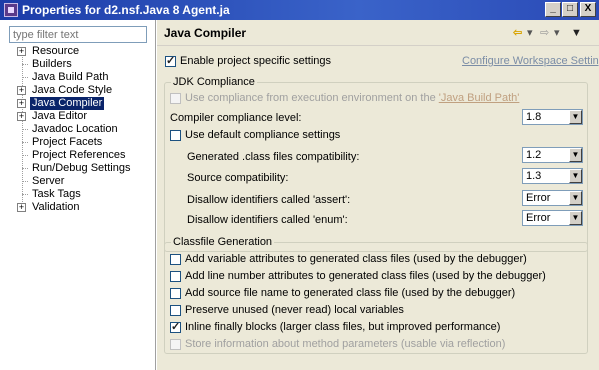  What do you see at coordinates (175, 344) in the screenshot?
I see `store-method-params-checkbox` at bounding box center [175, 344].